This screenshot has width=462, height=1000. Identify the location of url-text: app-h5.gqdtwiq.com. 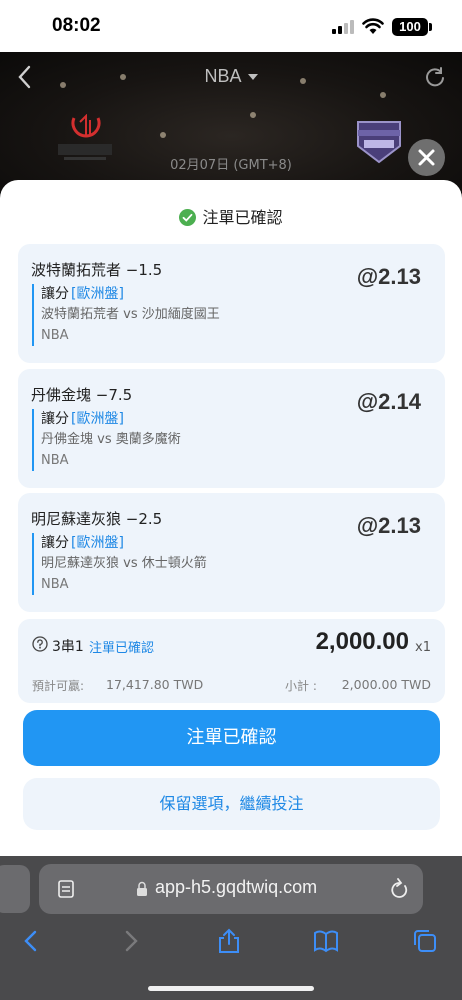
(236, 887).